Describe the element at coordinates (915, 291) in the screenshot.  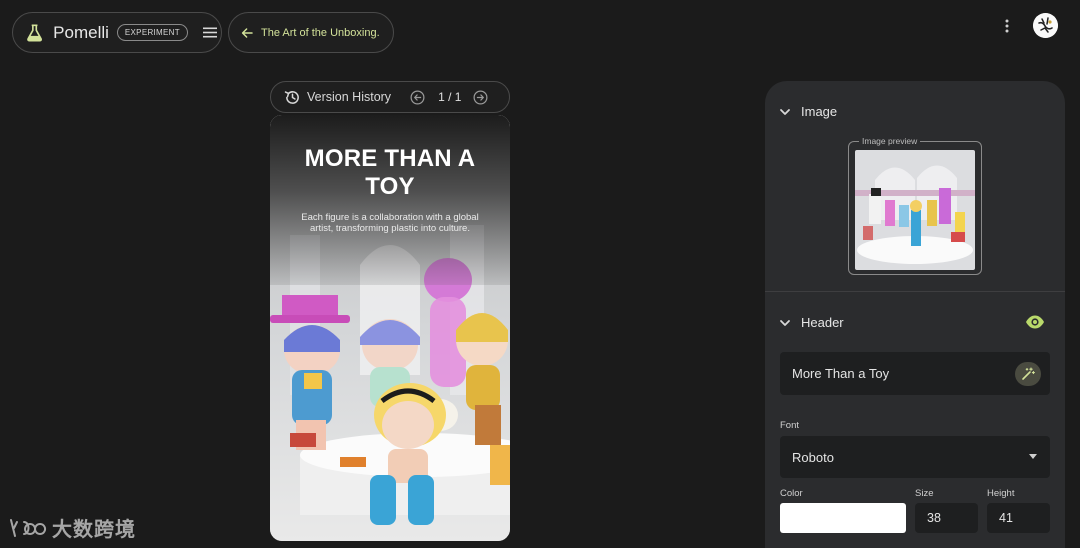
I see `section-divider` at that location.